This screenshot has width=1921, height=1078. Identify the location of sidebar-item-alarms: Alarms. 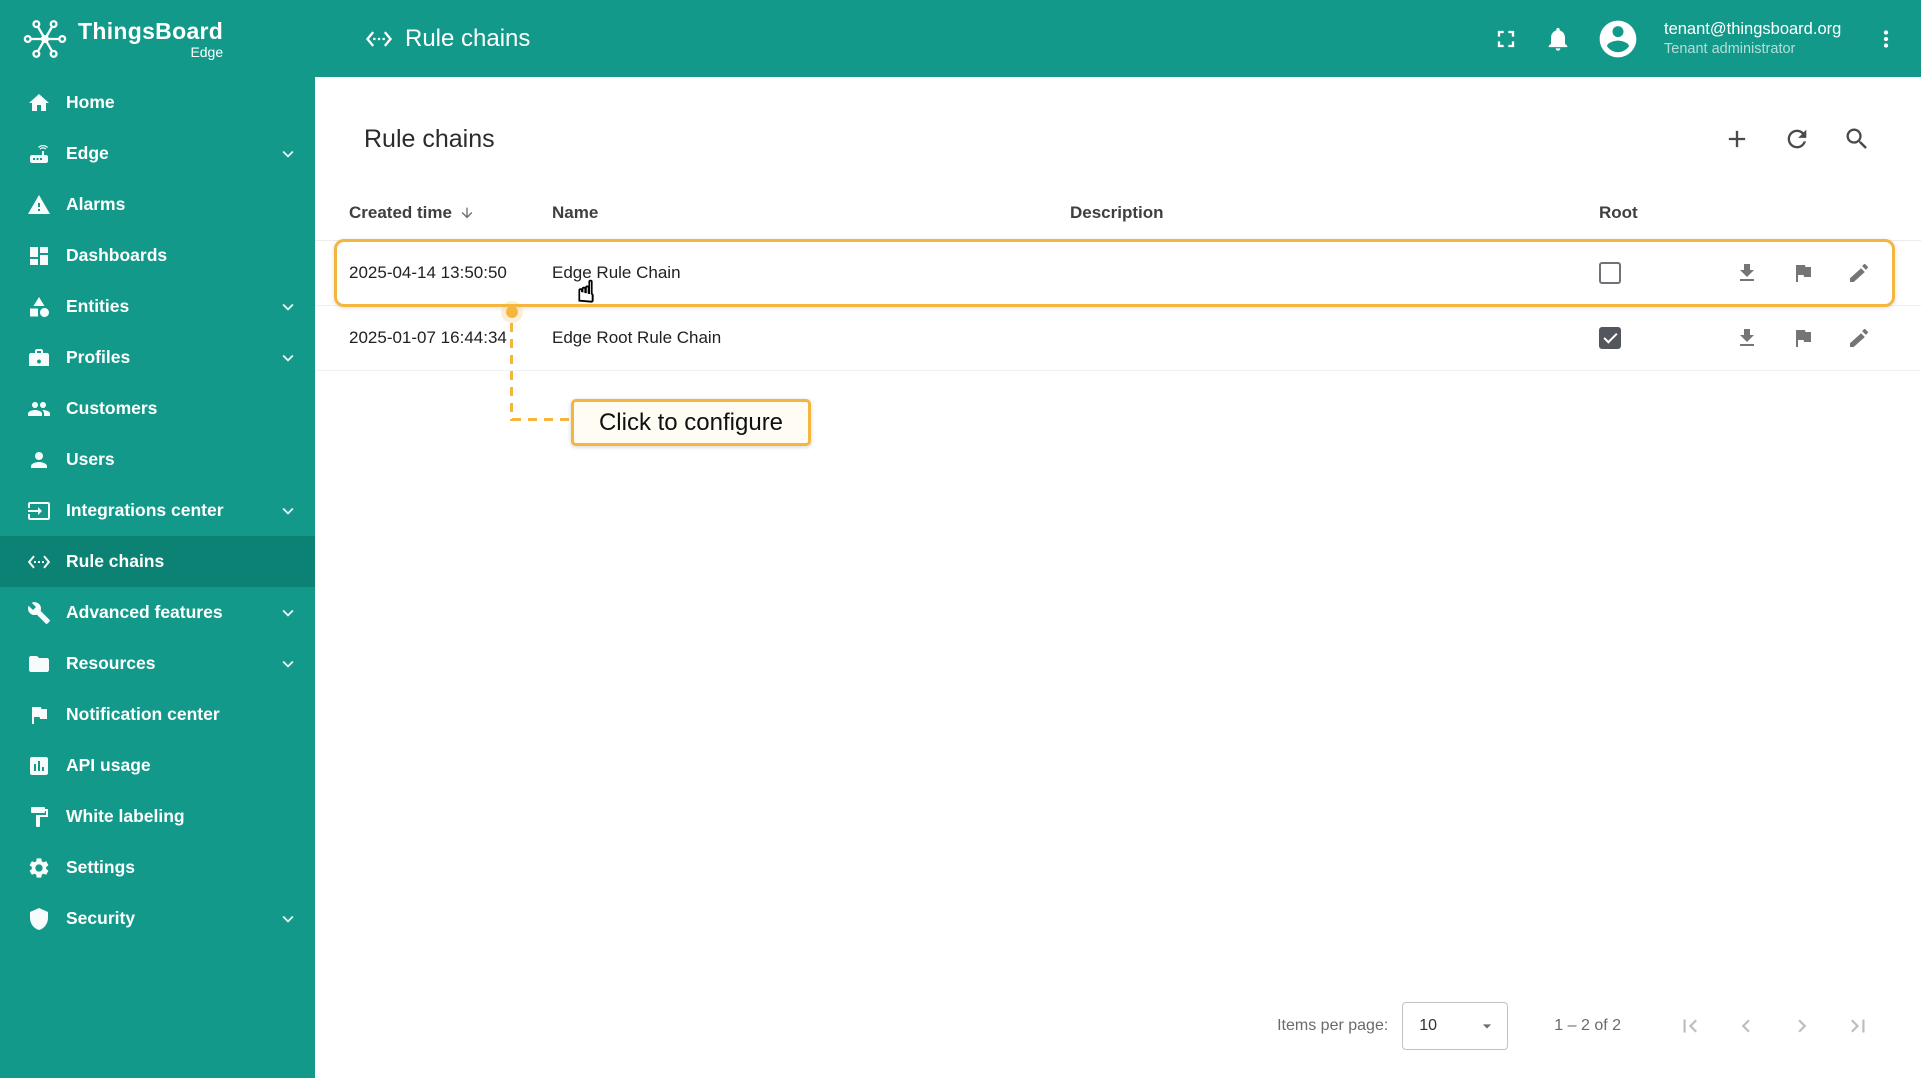
(157, 204).